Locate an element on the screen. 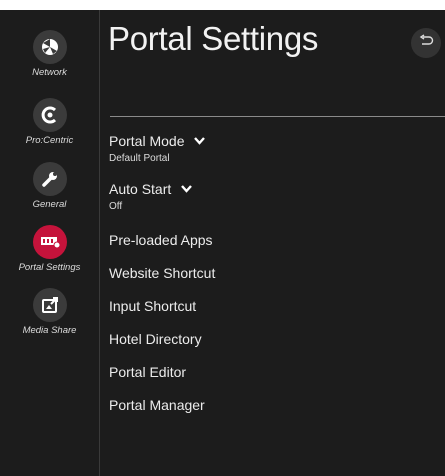  sidebar-item-network: Network is located at coordinates (49, 54).